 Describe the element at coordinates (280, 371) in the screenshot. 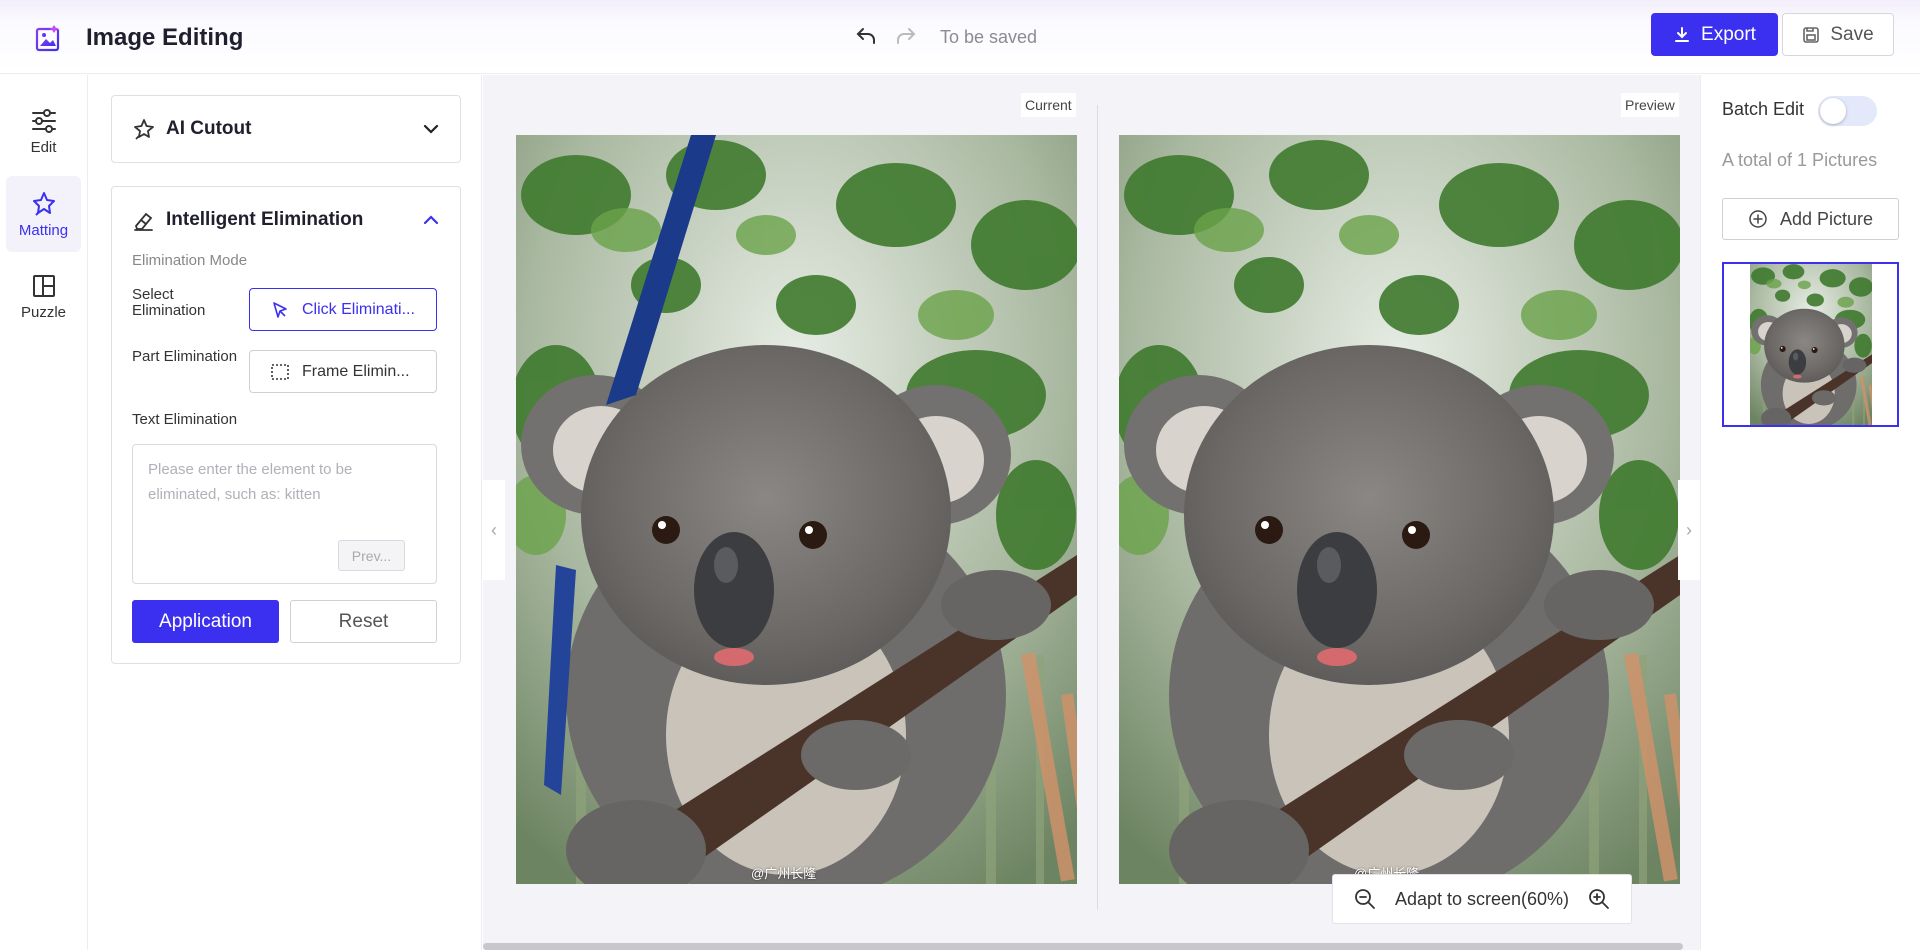

I see `dashed-frame-icon` at that location.